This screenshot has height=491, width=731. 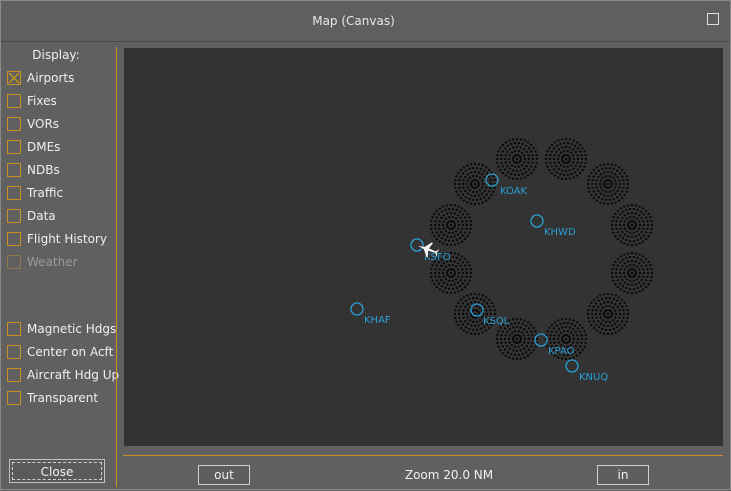 I want to click on checkbox-label: Data, so click(x=41, y=216).